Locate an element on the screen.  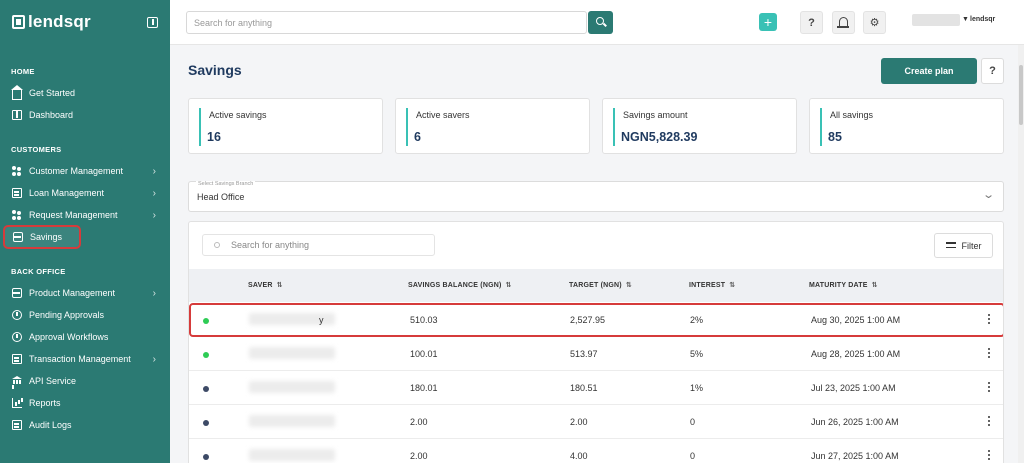
request-icon is located at coordinates (17, 215).